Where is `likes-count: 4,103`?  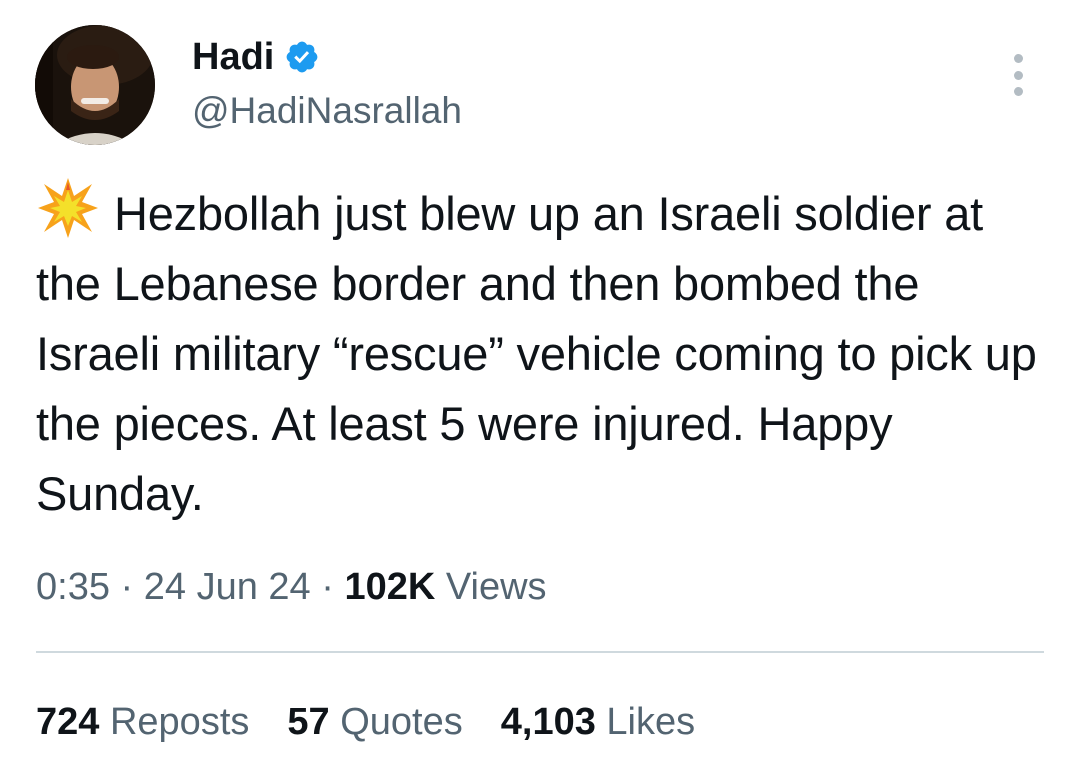 likes-count: 4,103 is located at coordinates (548, 722).